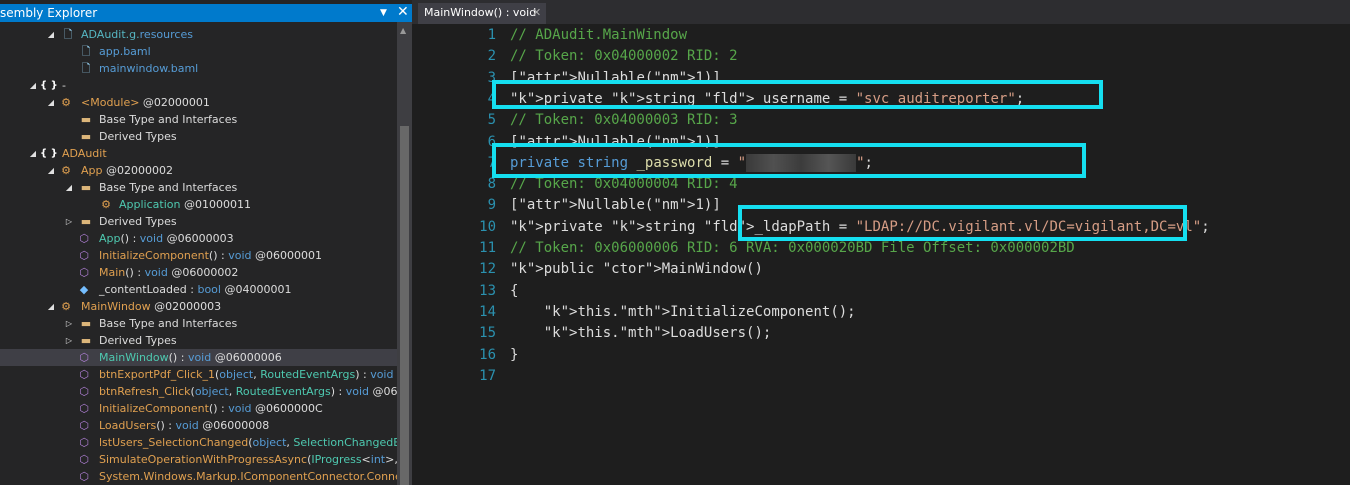 The height and width of the screenshot is (485, 1350). What do you see at coordinates (403, 30) in the screenshot?
I see `scroll-up-icon: ▲` at bounding box center [403, 30].